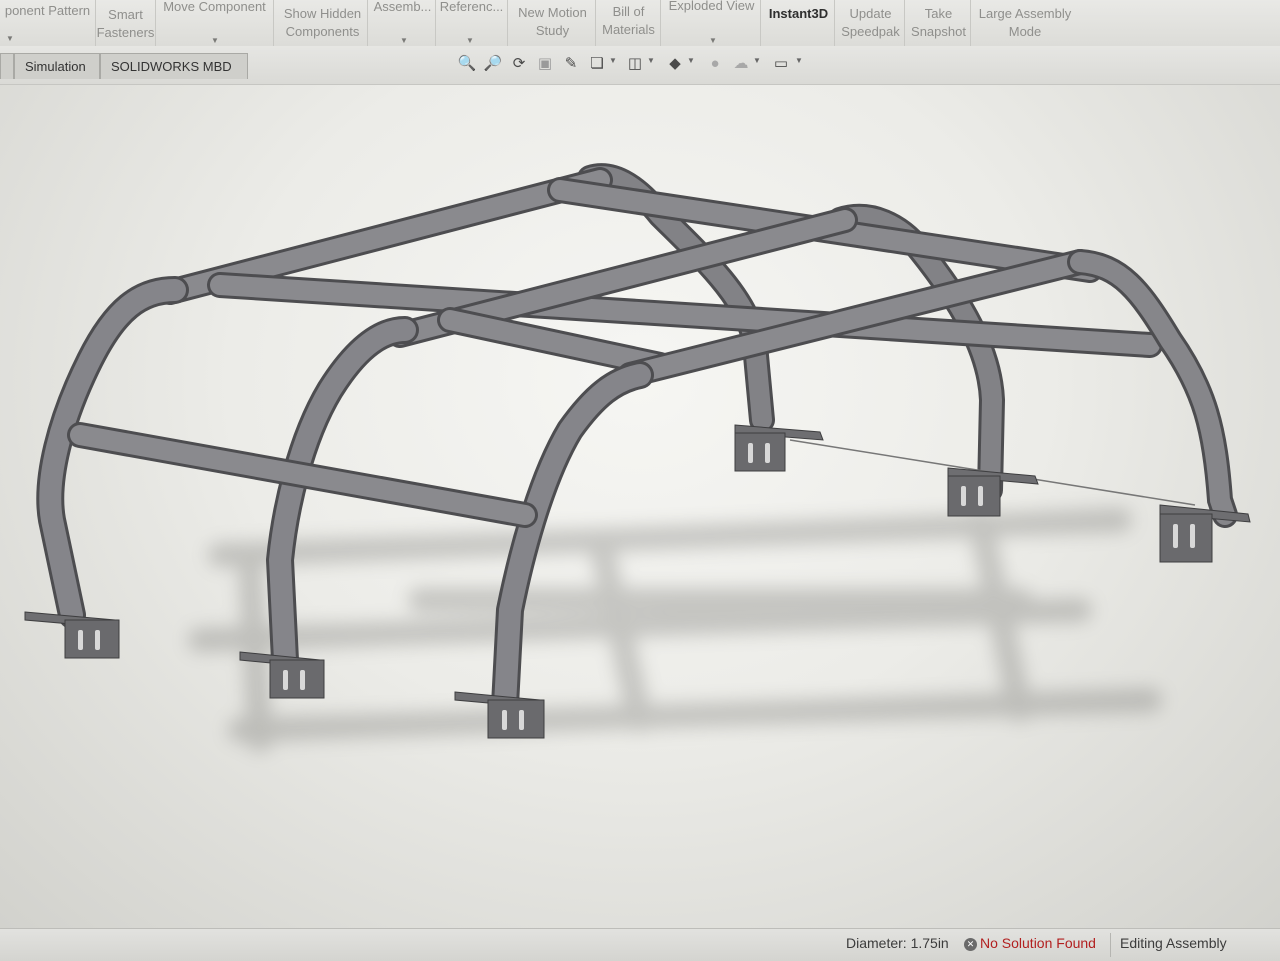 This screenshot has width=1280, height=961. Describe the element at coordinates (628, 11) in the screenshot. I see `bill-of-materials-label-1: Bill of` at that location.